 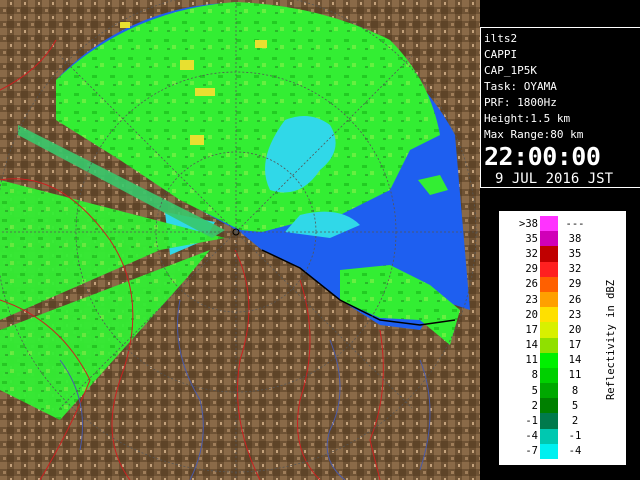 What do you see at coordinates (534, 375) in the screenshot?
I see `legend-row-lower: 8` at bounding box center [534, 375].